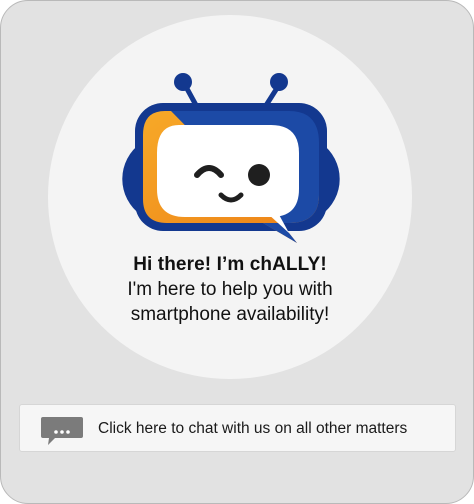  What do you see at coordinates (62, 431) in the screenshot?
I see `chat-bubble-icon` at bounding box center [62, 431].